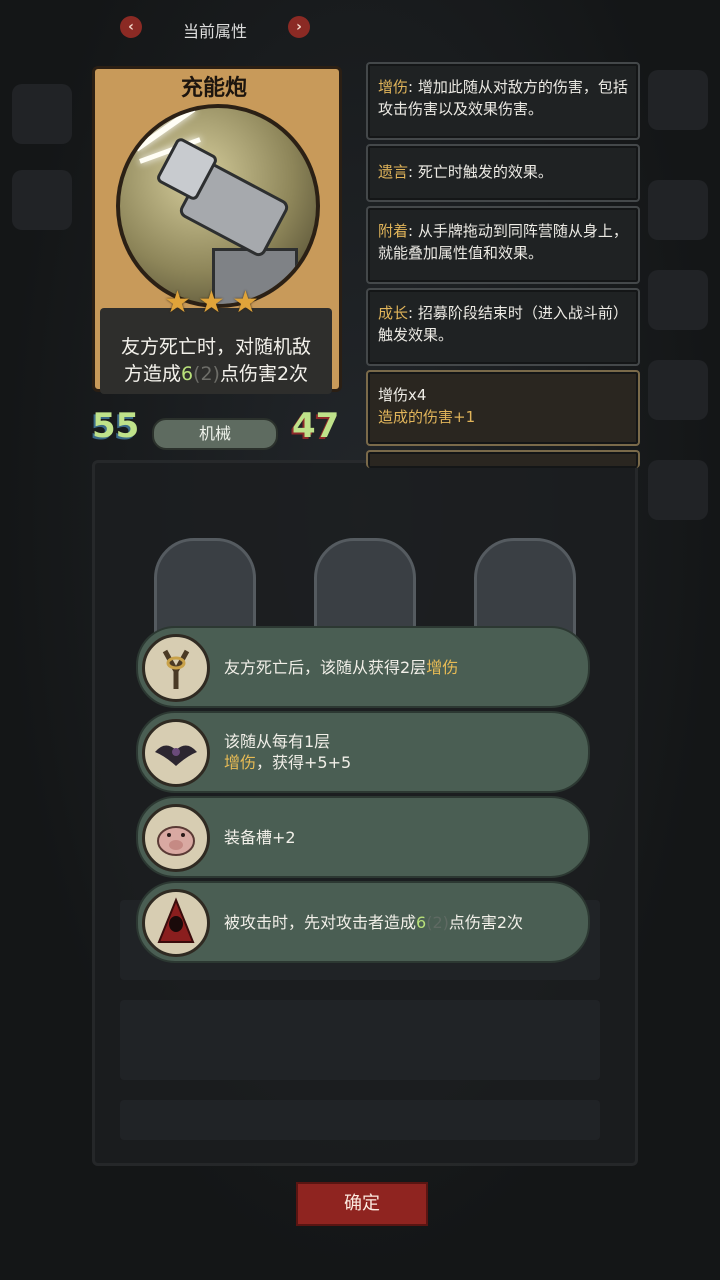  I want to click on attribute-header: ‹ 当前属性 ›, so click(215, 28).